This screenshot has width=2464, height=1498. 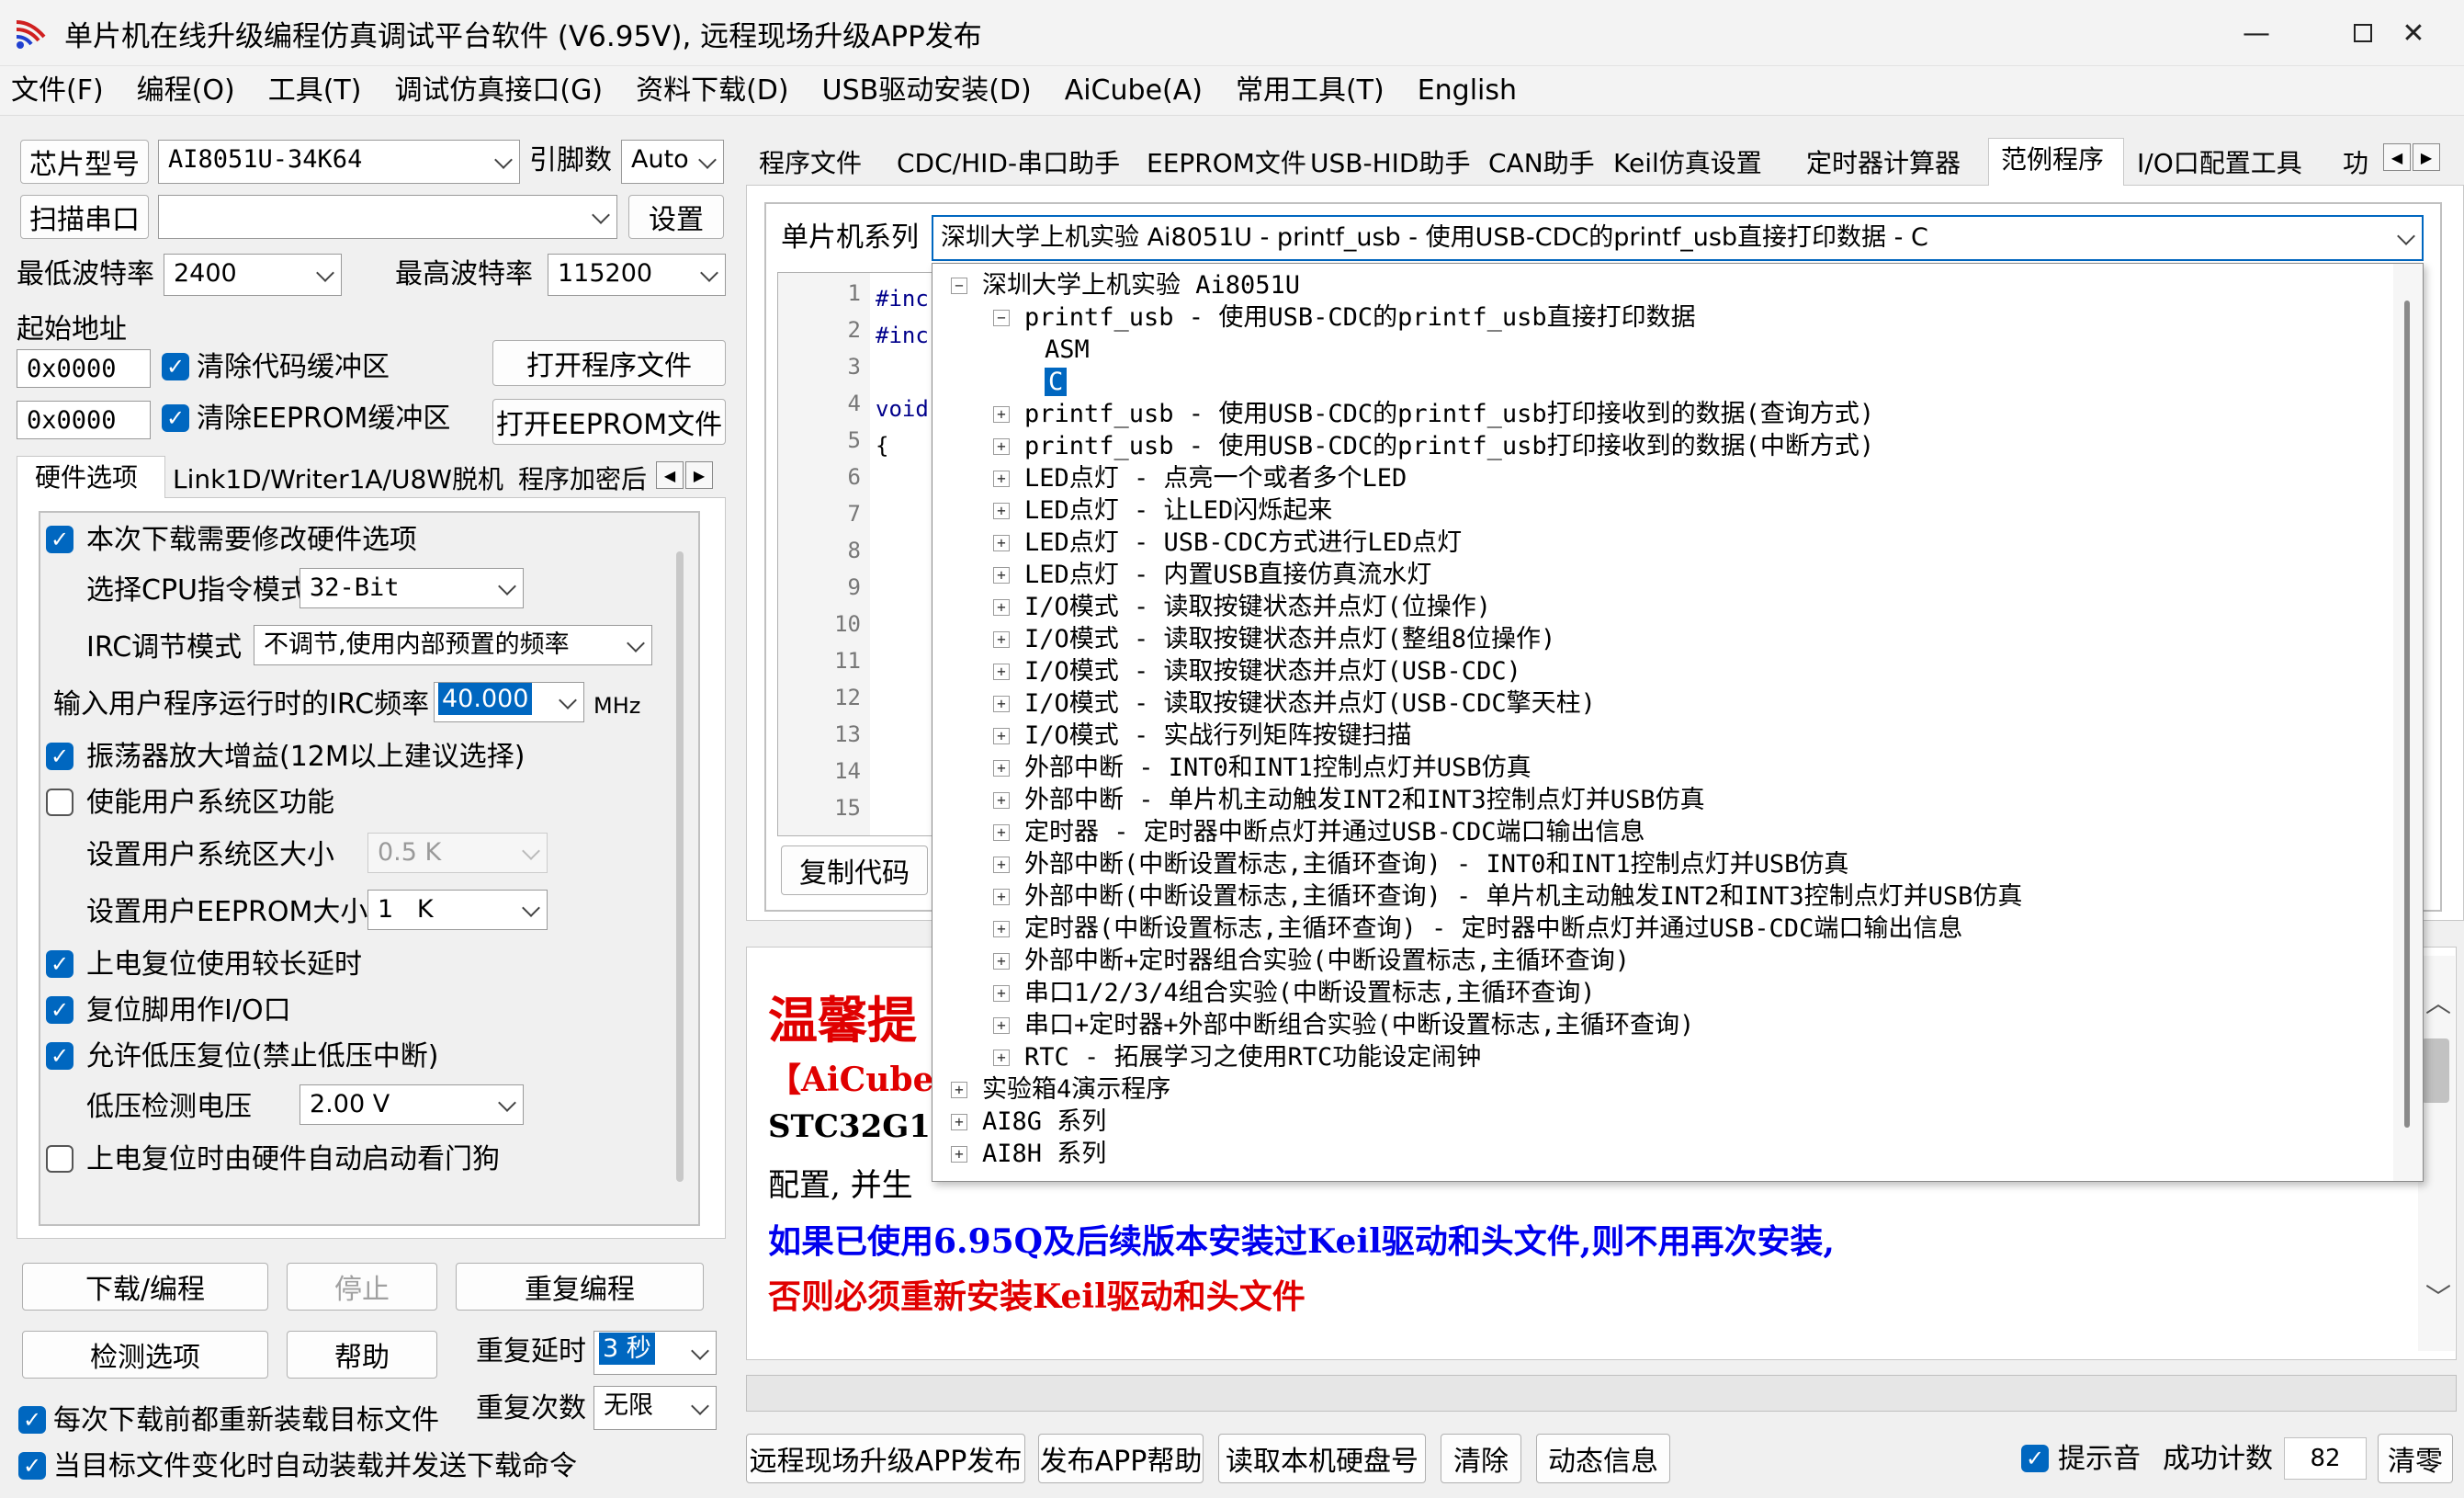 I want to click on tree-item: LED点灯 - 点亮一个或者多个LED, so click(x=1216, y=478).